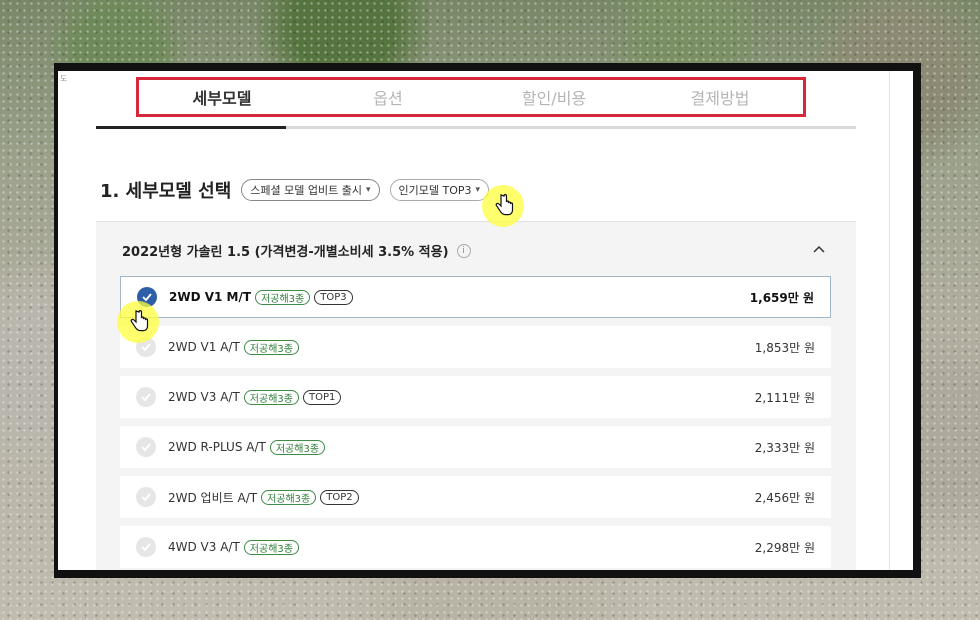 The height and width of the screenshot is (620, 980). What do you see at coordinates (217, 447) in the screenshot?
I see `model-name: 2WD R-PLUS A/T` at bounding box center [217, 447].